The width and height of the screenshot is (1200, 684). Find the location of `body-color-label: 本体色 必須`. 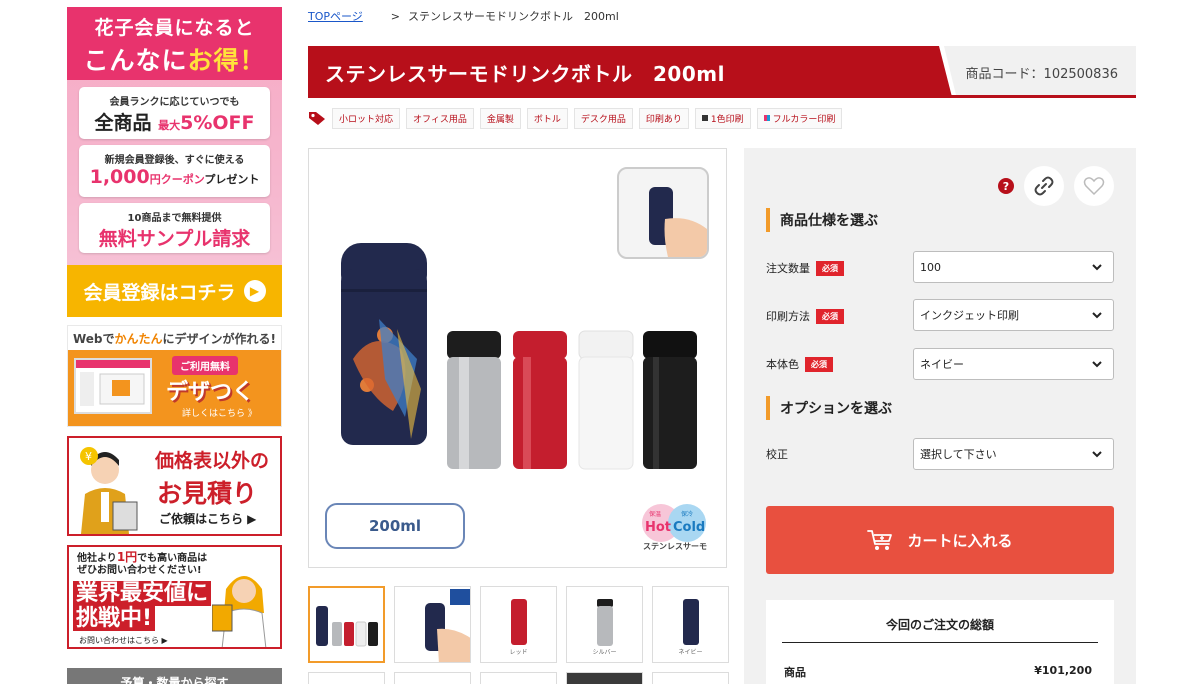

body-color-label: 本体色 必須 is located at coordinates (799, 364).